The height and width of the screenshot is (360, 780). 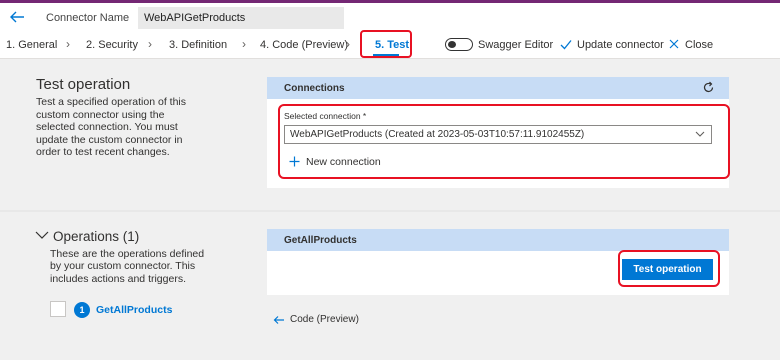 I want to click on swagger-editor-toggle, so click(x=459, y=44).